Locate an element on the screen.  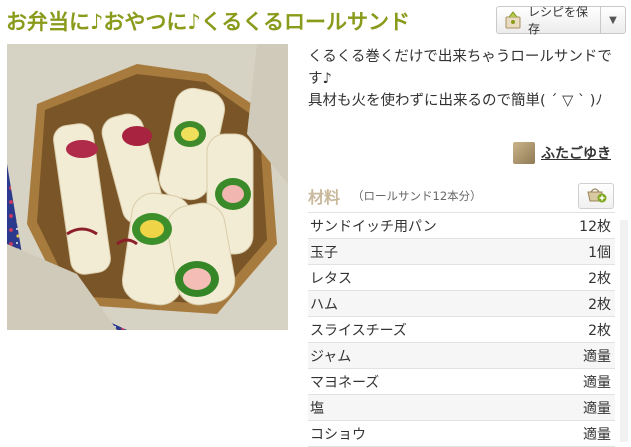
ingredient-row: スライスチーズ 2枚 is located at coordinates (461, 330).